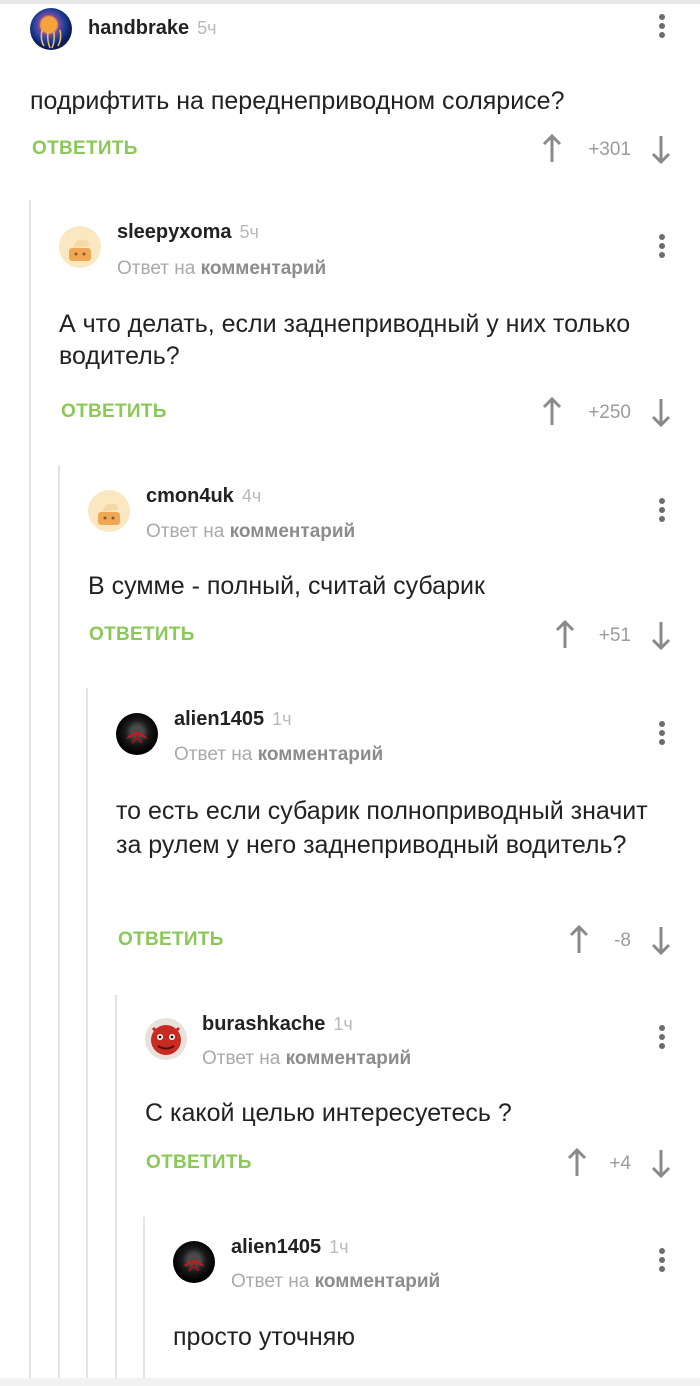  What do you see at coordinates (51, 39) in the screenshot?
I see `jellyfish-icon` at bounding box center [51, 39].